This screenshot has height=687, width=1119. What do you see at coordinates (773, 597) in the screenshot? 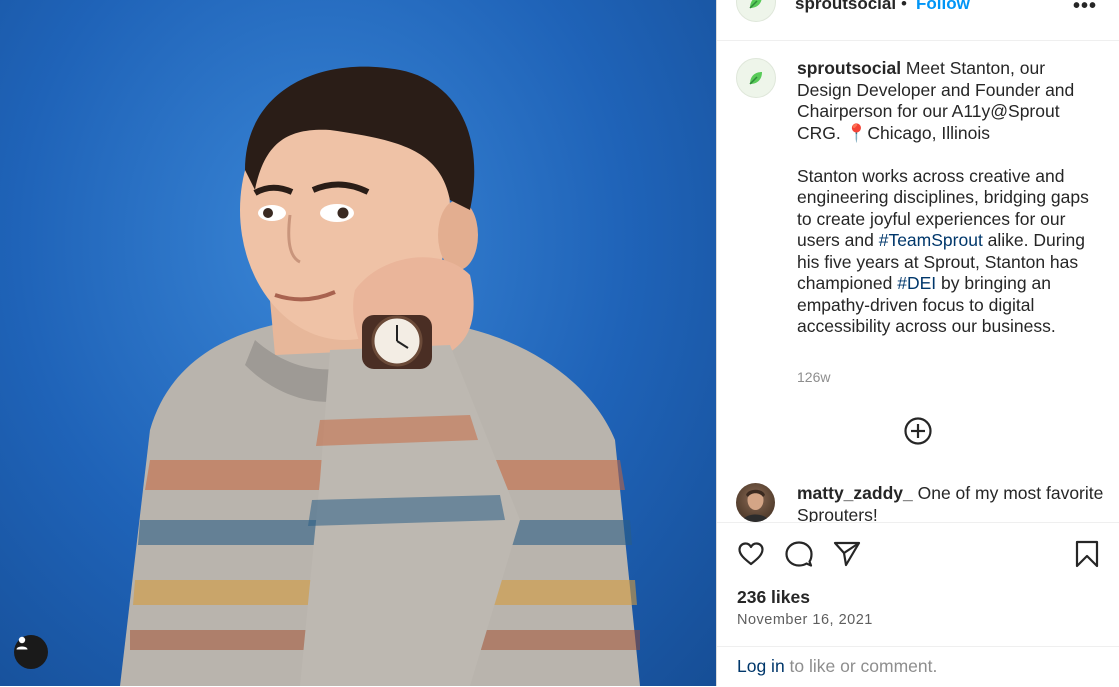
I see `likes-count: 236 likes` at bounding box center [773, 597].